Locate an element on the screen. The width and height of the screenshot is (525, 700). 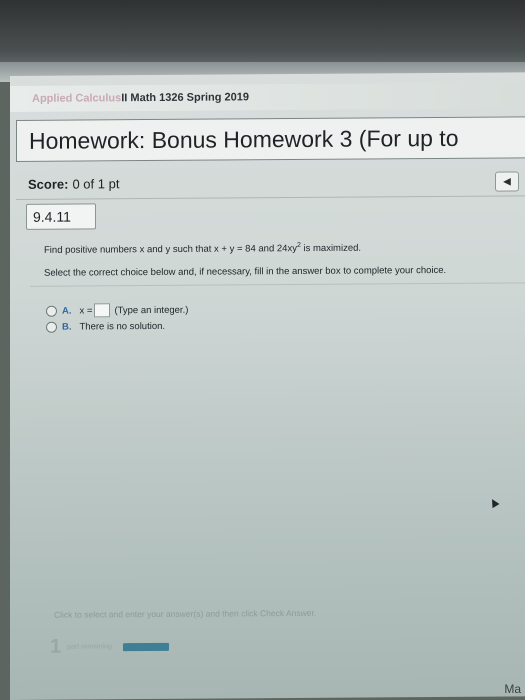
corner-text: Ma is located at coordinates (512, 689).